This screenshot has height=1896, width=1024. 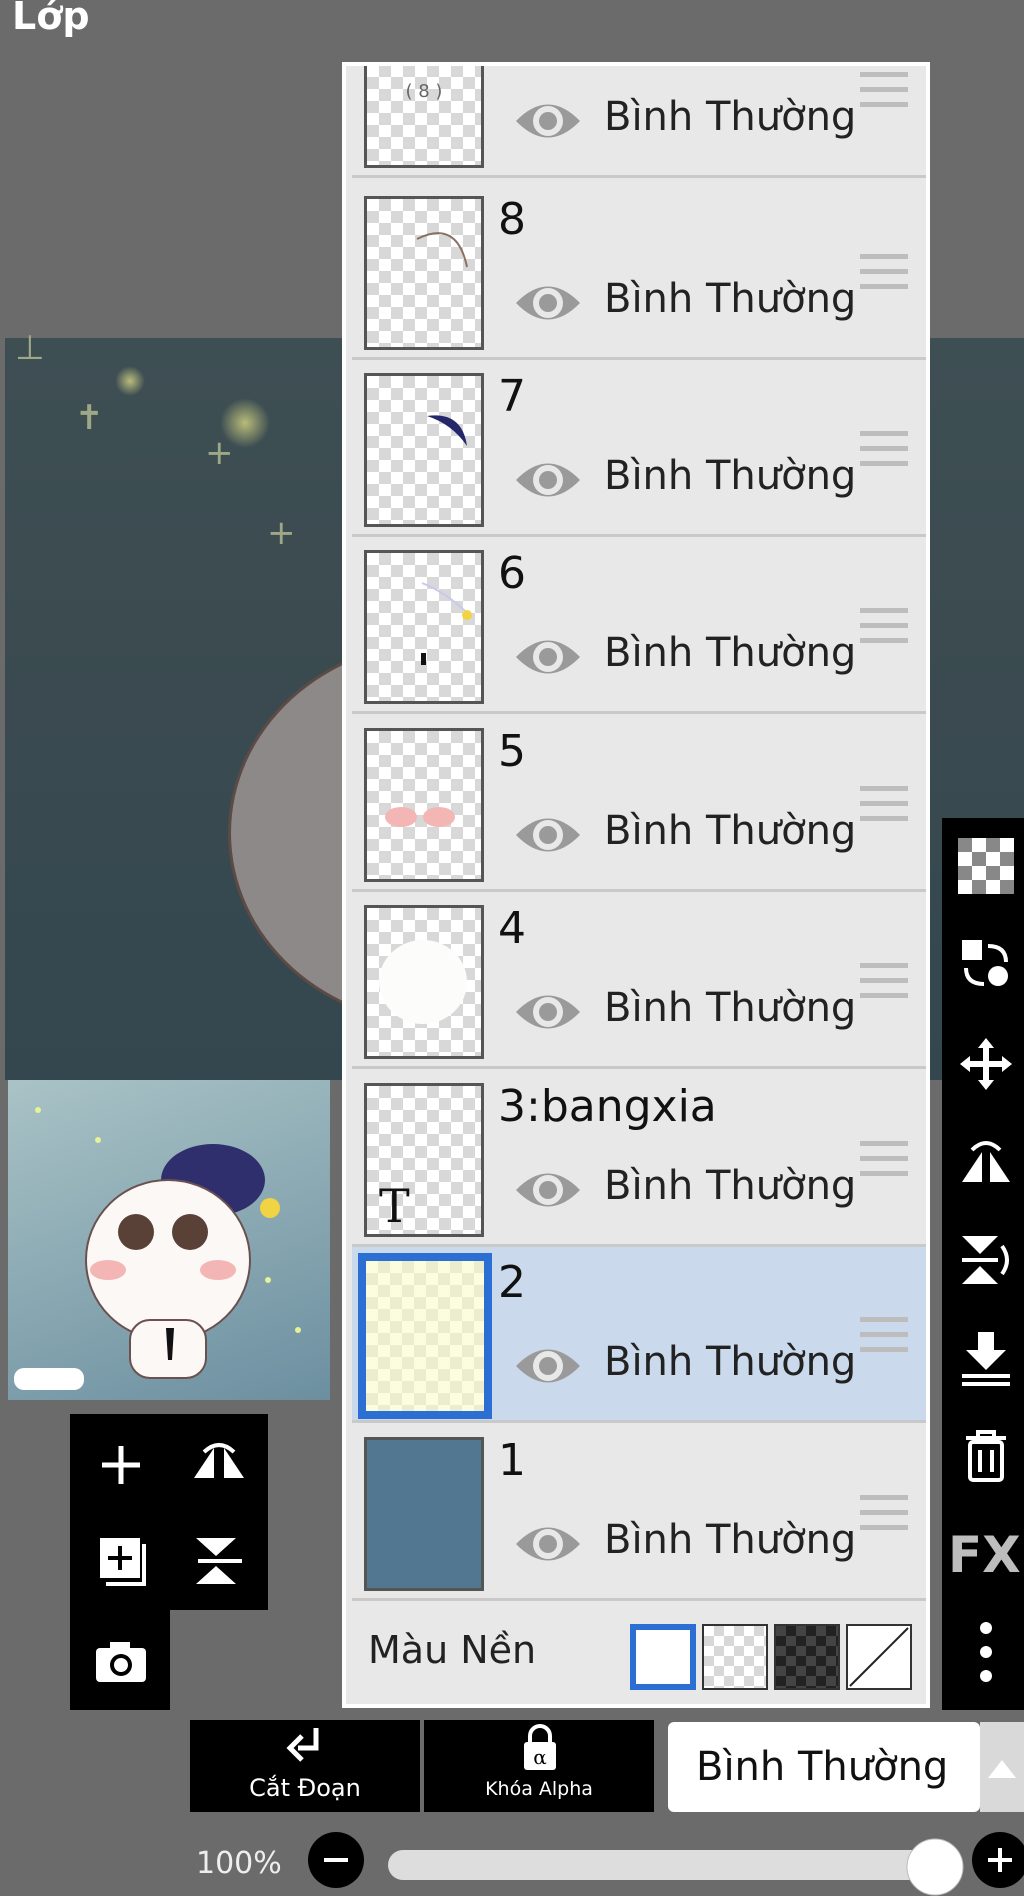 I want to click on more-icon, so click(x=986, y=1653).